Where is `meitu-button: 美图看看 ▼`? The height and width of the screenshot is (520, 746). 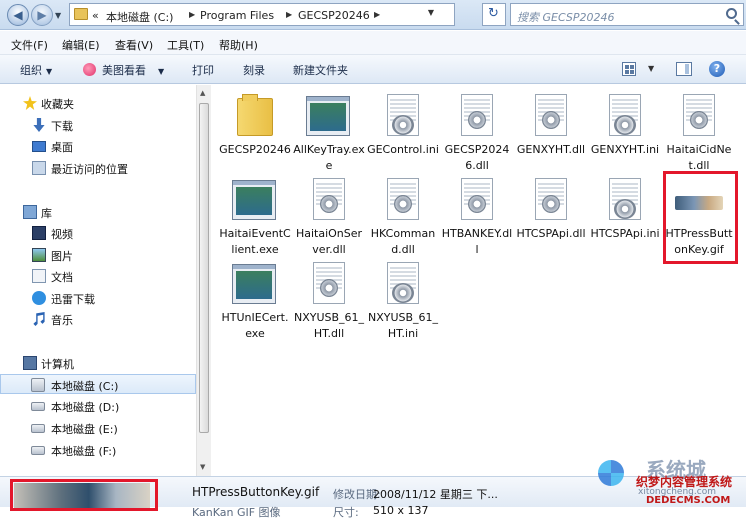
meitu-button: 美图看看 ▼ is located at coordinates (133, 70).